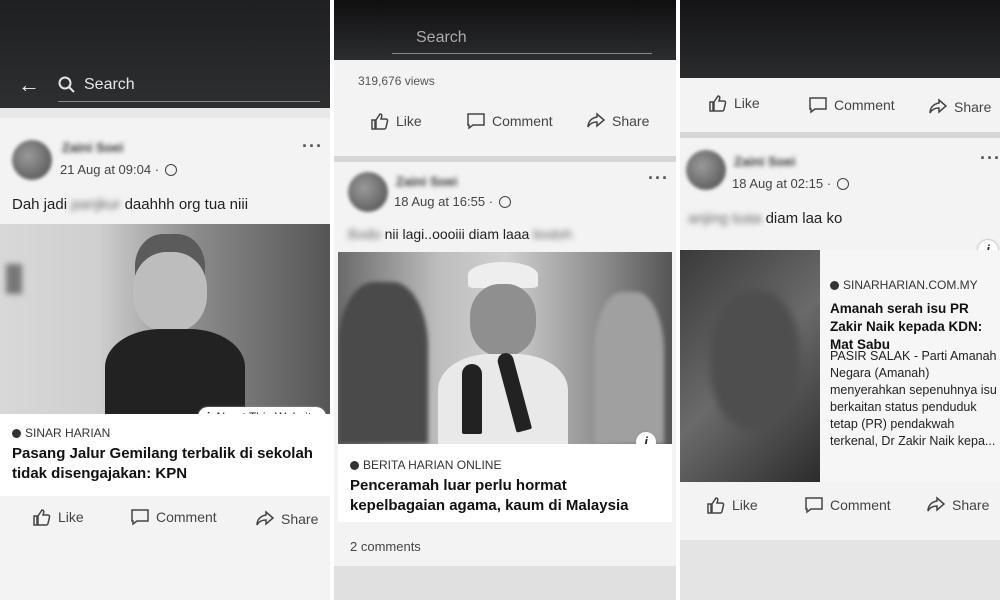 This screenshot has height=600, width=1000. Describe the element at coordinates (14, 279) in the screenshot. I see `blurred-object` at that location.